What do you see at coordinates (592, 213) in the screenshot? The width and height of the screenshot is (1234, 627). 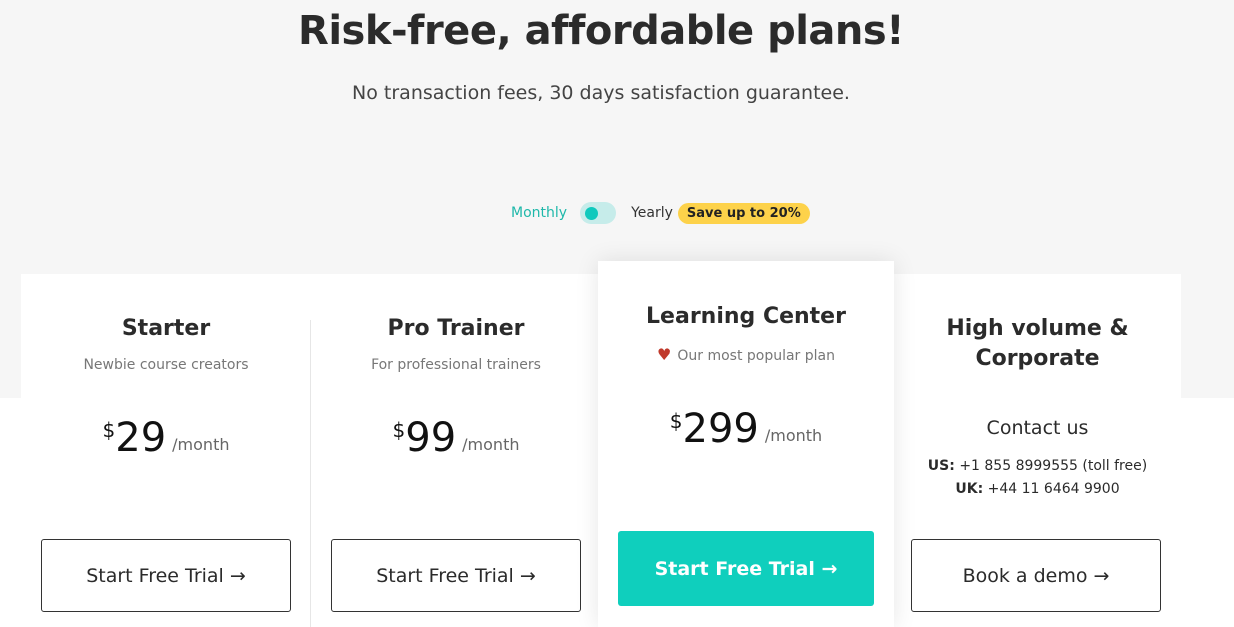 I see `switch-knob` at bounding box center [592, 213].